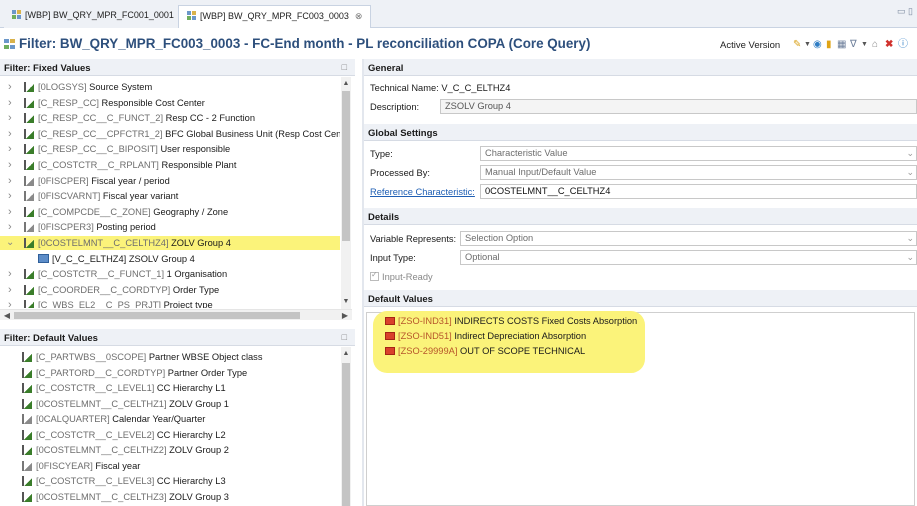 Image resolution: width=917 pixels, height=506 pixels. What do you see at coordinates (170, 481) in the screenshot?
I see `tree-item: [C_COSTCTR__C_LEVEL3] CC Hierarchy L3` at bounding box center [170, 481].